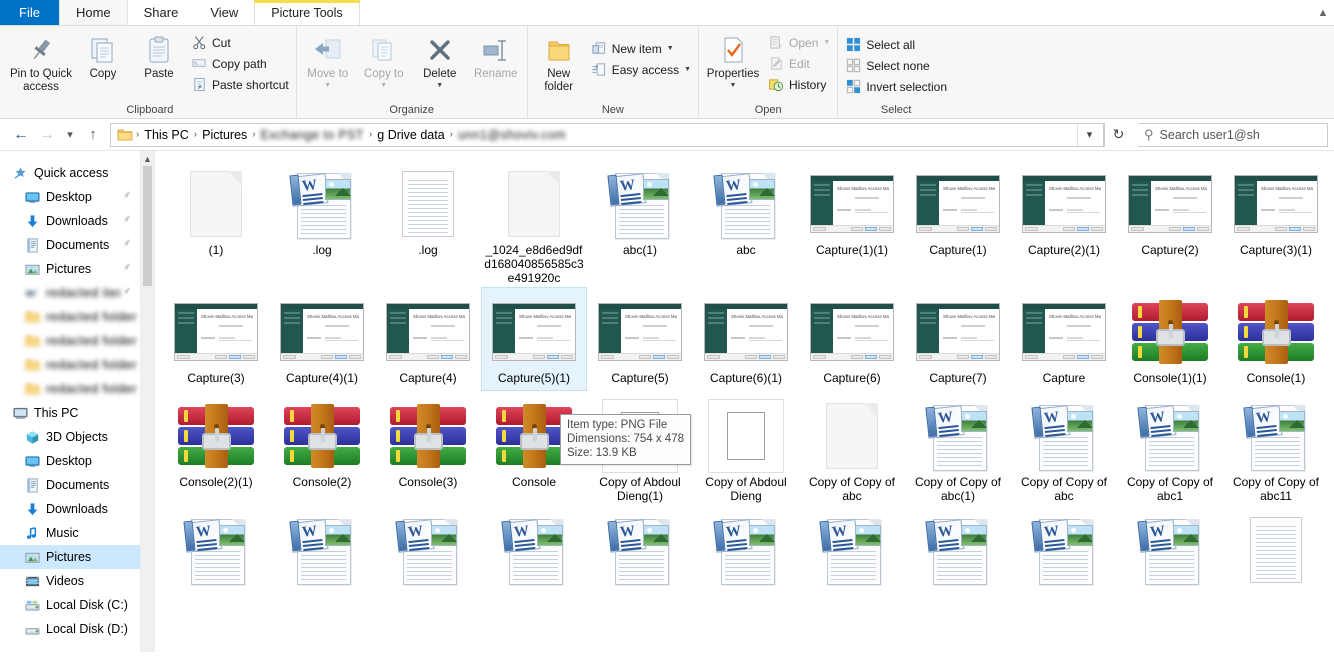  Describe the element at coordinates (240, 63) in the screenshot. I see `copy-path-button: \\... Copy path` at that location.